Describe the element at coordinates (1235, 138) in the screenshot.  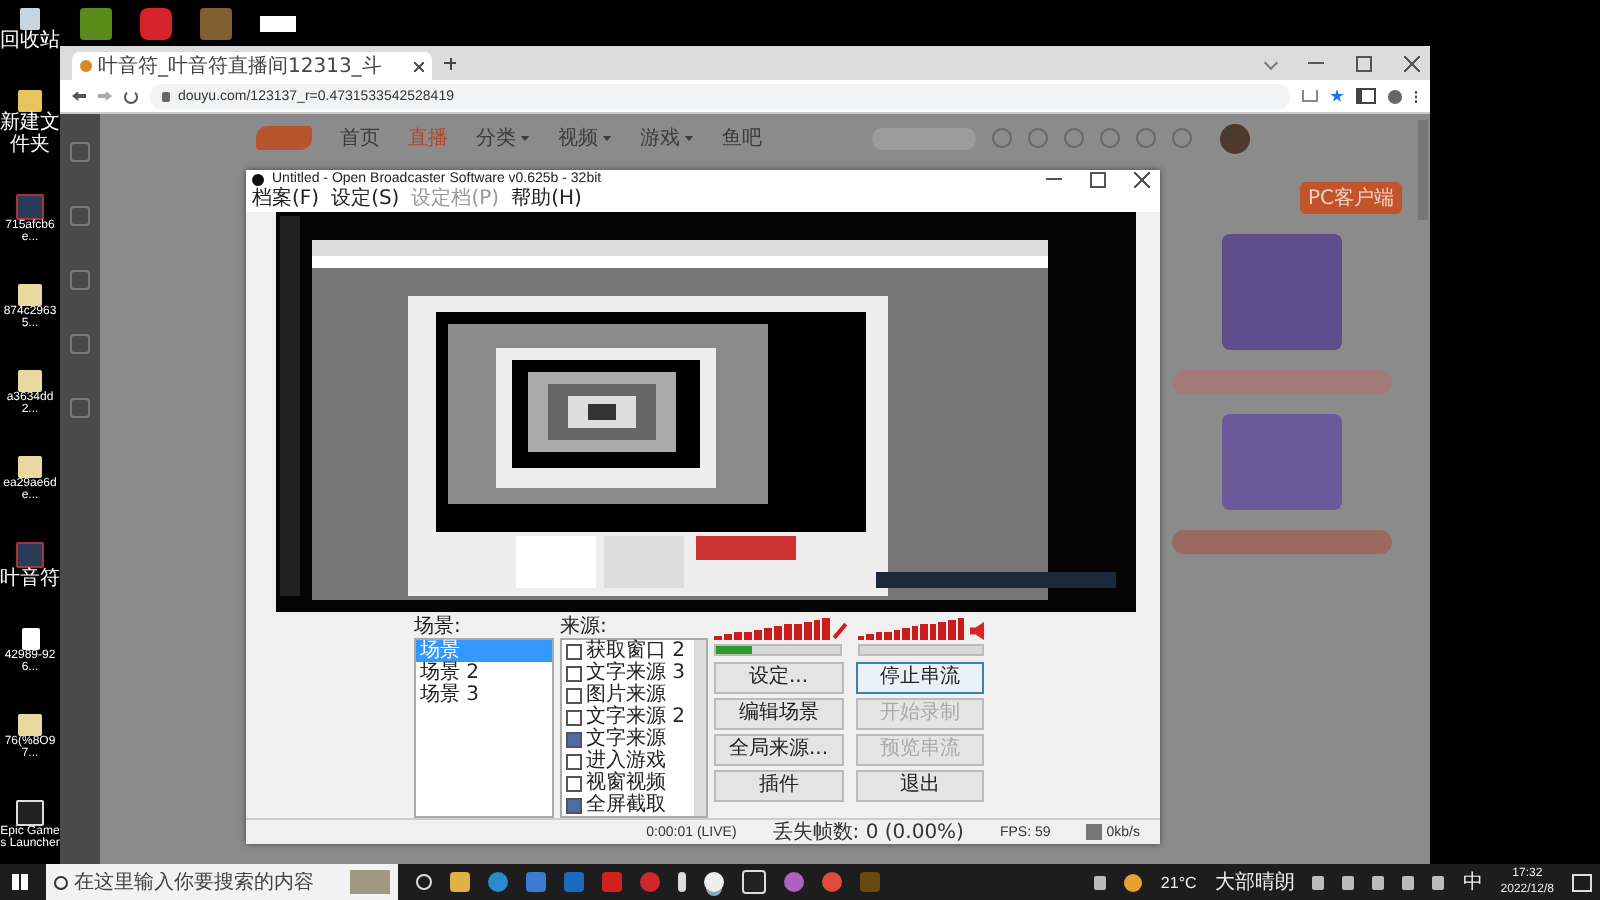
I see `avatar` at that location.